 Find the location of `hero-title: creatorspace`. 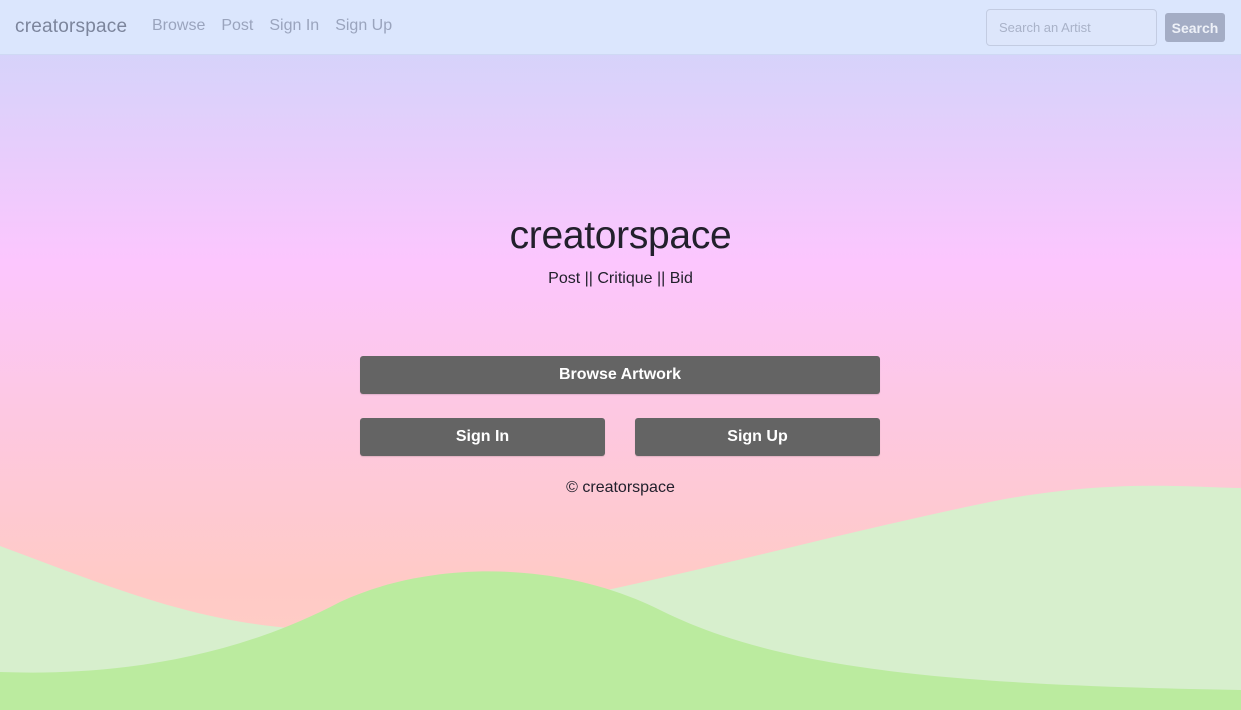

hero-title: creatorspace is located at coordinates (620, 235).